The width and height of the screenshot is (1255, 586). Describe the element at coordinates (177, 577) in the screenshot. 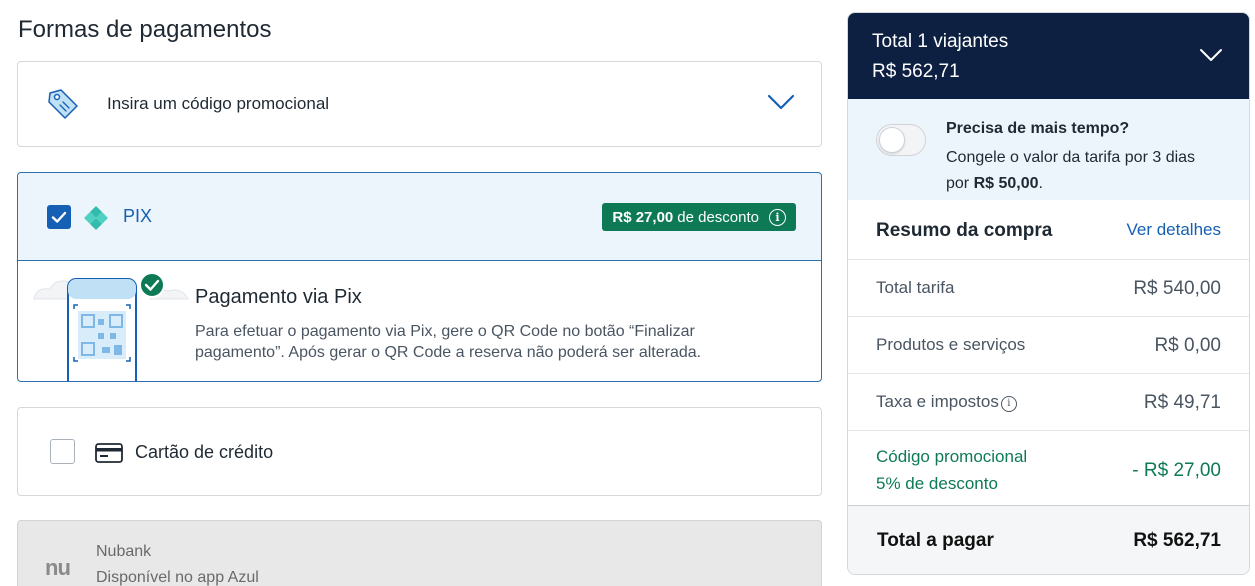

I see `nubank-subtitle: Disponível no app Azul` at that location.